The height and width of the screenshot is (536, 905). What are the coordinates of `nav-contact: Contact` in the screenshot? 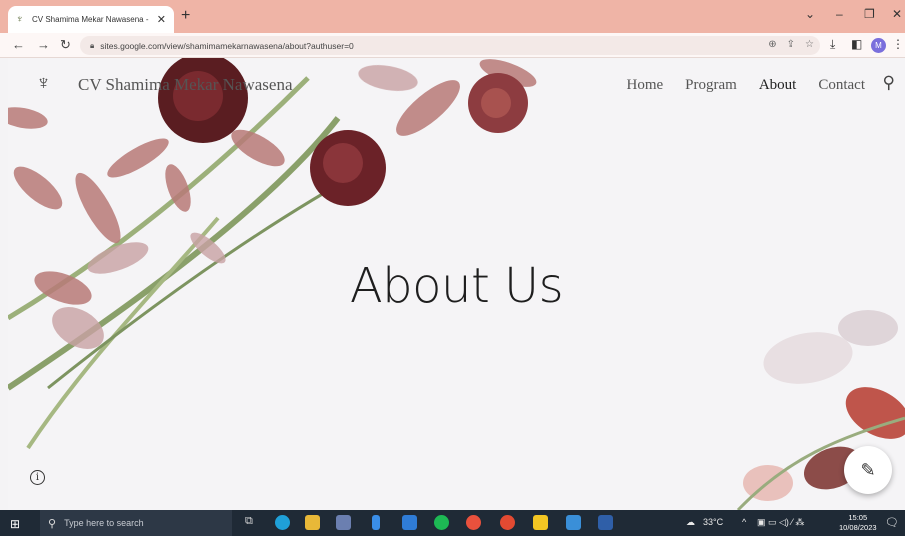 It's located at (841, 85).